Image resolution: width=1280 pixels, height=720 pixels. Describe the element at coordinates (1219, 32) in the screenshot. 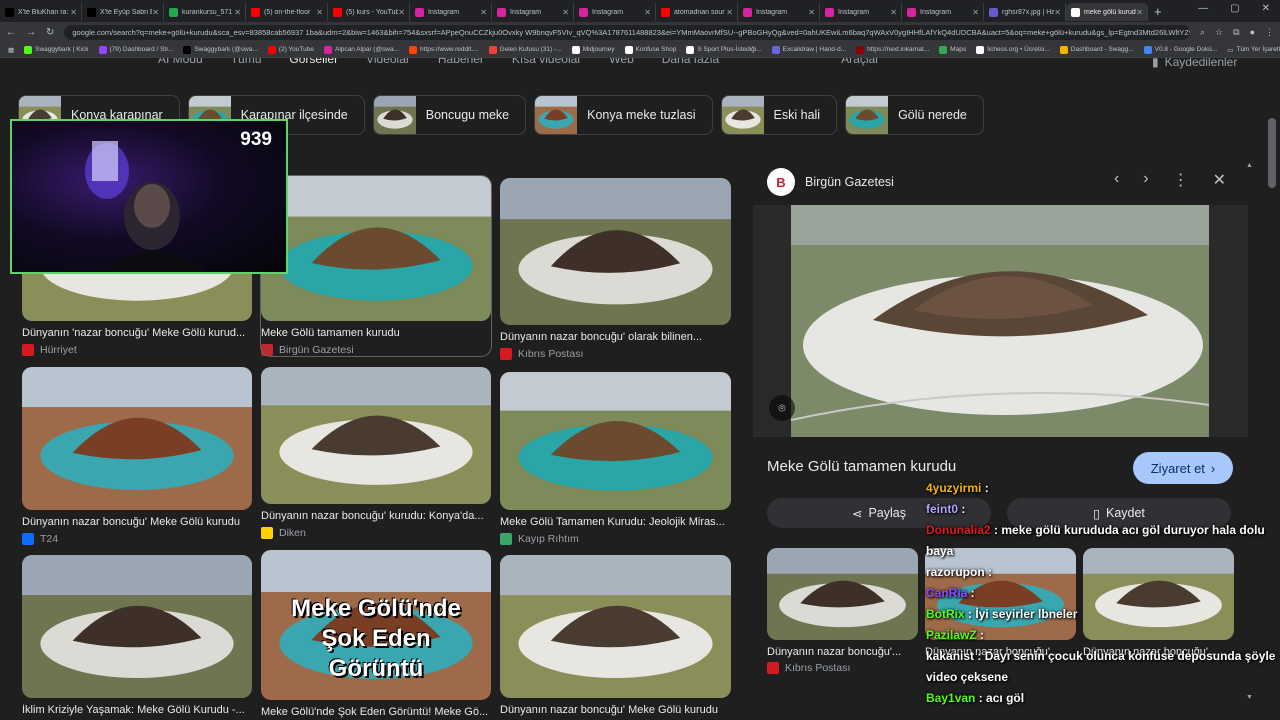

I see `bookmark-star-icon: ☆` at that location.